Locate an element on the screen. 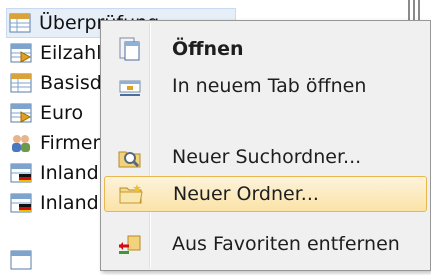  new-tab-icon is located at coordinates (130, 86).